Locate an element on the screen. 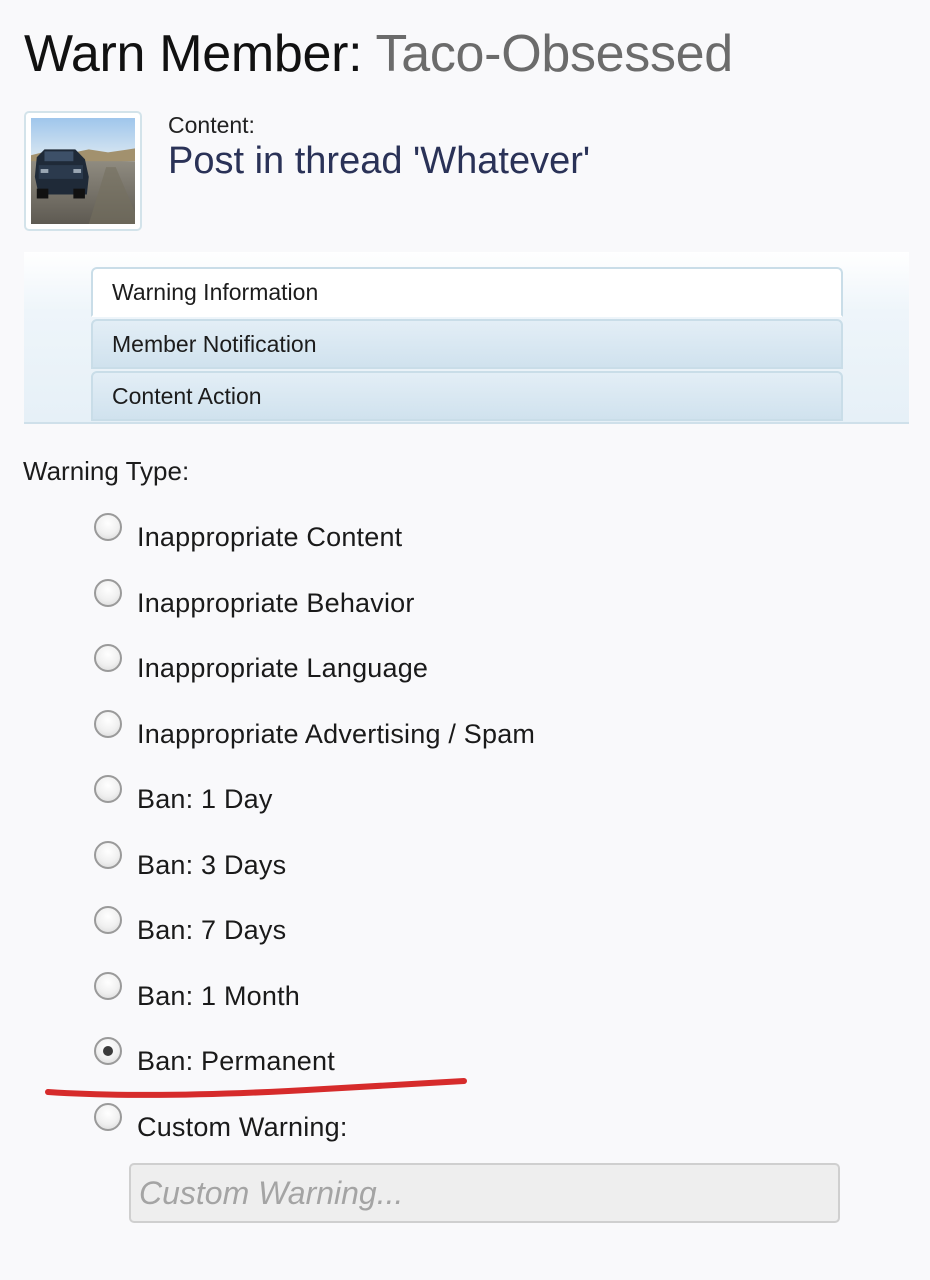 The height and width of the screenshot is (1280, 930). radio-label: Custom Warning: is located at coordinates (242, 1127).